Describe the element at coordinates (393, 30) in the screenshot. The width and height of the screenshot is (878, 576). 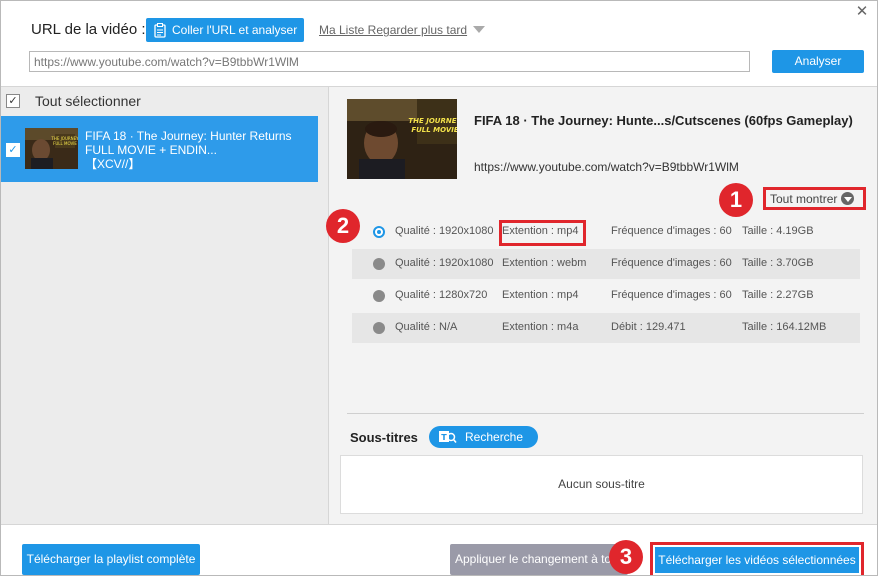
I see `watch-later-link: Ma Liste Regarder plus tard` at that location.